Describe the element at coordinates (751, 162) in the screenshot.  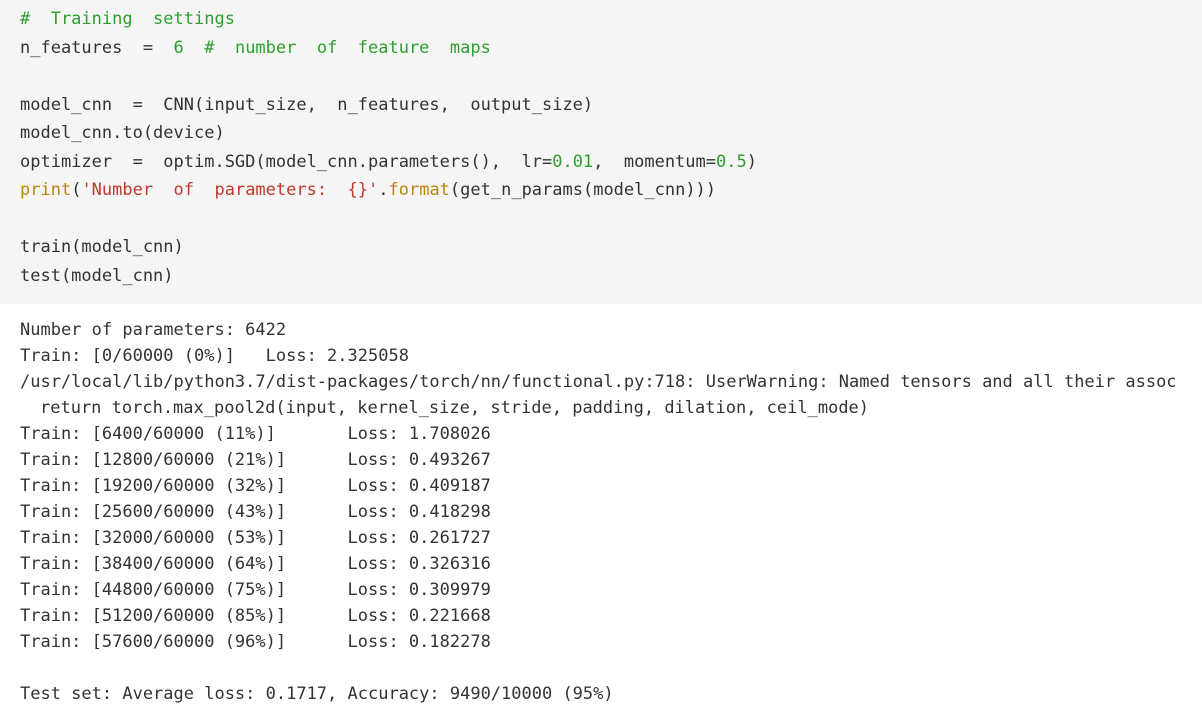
I see `code-token: )` at that location.